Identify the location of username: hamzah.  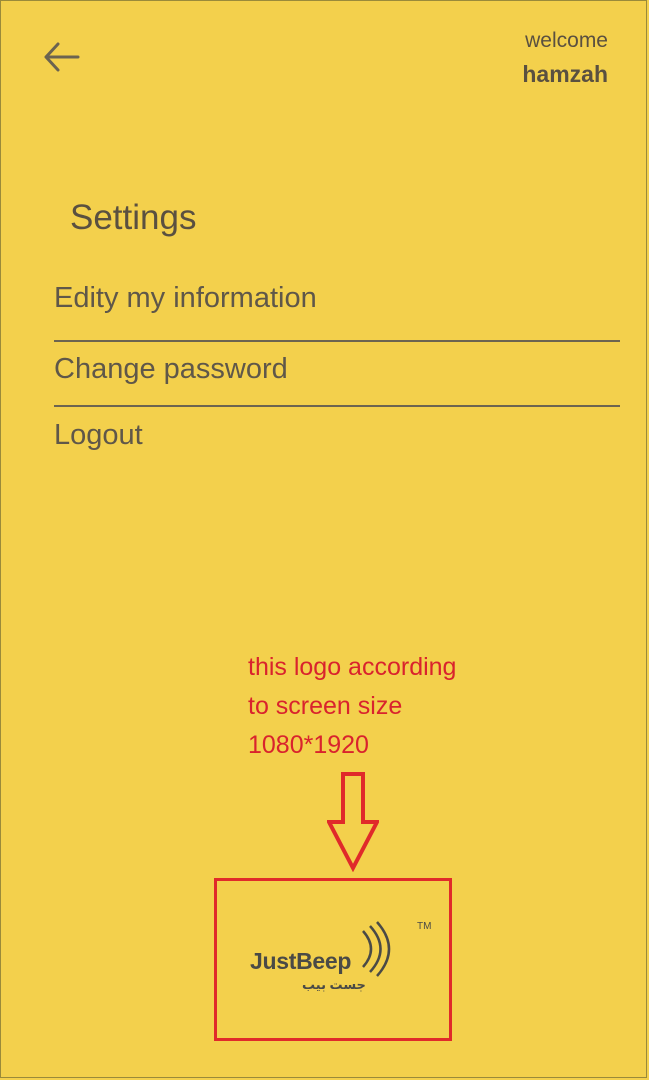
(565, 74).